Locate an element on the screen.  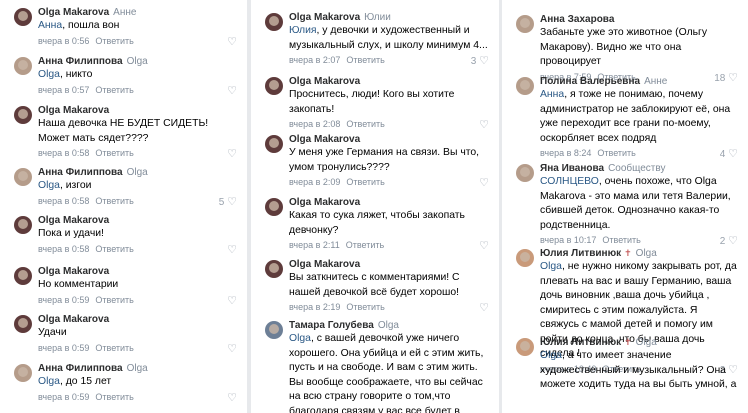
author-name: Анна Захарова is located at coordinates (577, 19).